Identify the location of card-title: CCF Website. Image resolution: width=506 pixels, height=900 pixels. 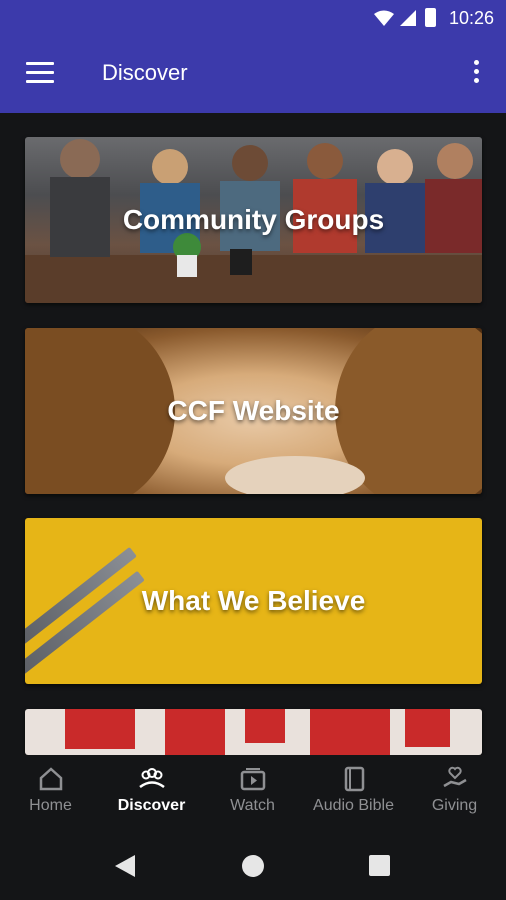
(253, 410).